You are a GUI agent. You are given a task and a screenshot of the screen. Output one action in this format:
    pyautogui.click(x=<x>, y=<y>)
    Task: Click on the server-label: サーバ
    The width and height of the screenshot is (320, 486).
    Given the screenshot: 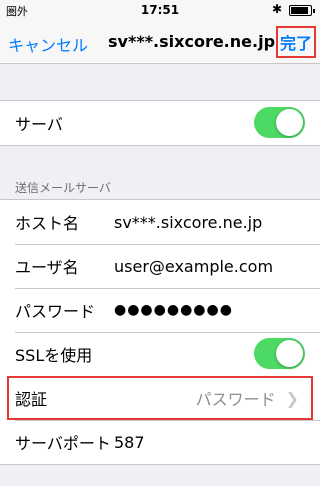 What is the action you would take?
    pyautogui.click(x=39, y=124)
    